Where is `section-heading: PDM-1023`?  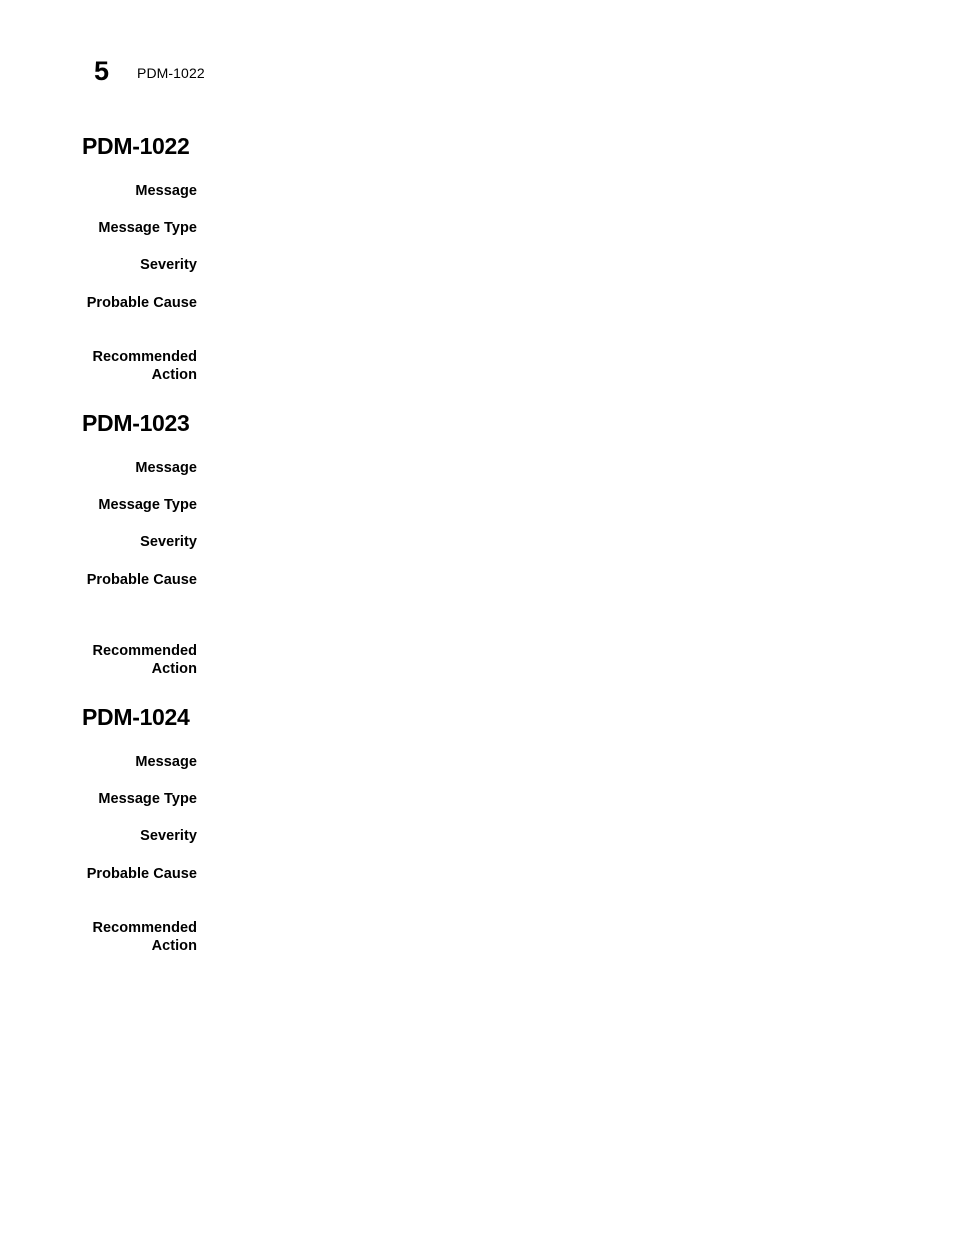
section-heading: PDM-1023 is located at coordinates (136, 423).